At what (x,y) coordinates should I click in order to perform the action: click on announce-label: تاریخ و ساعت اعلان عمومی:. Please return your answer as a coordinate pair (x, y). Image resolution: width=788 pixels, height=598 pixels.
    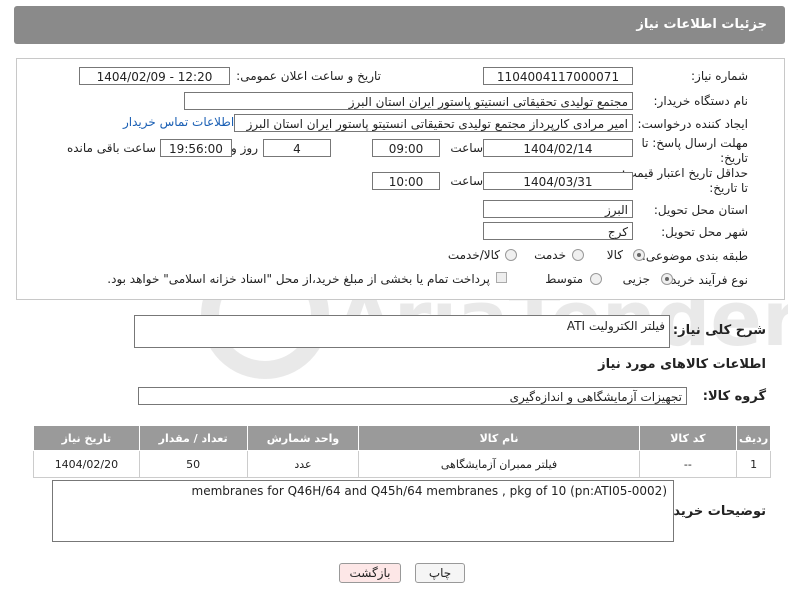
    Looking at the image, I should click on (308, 76).